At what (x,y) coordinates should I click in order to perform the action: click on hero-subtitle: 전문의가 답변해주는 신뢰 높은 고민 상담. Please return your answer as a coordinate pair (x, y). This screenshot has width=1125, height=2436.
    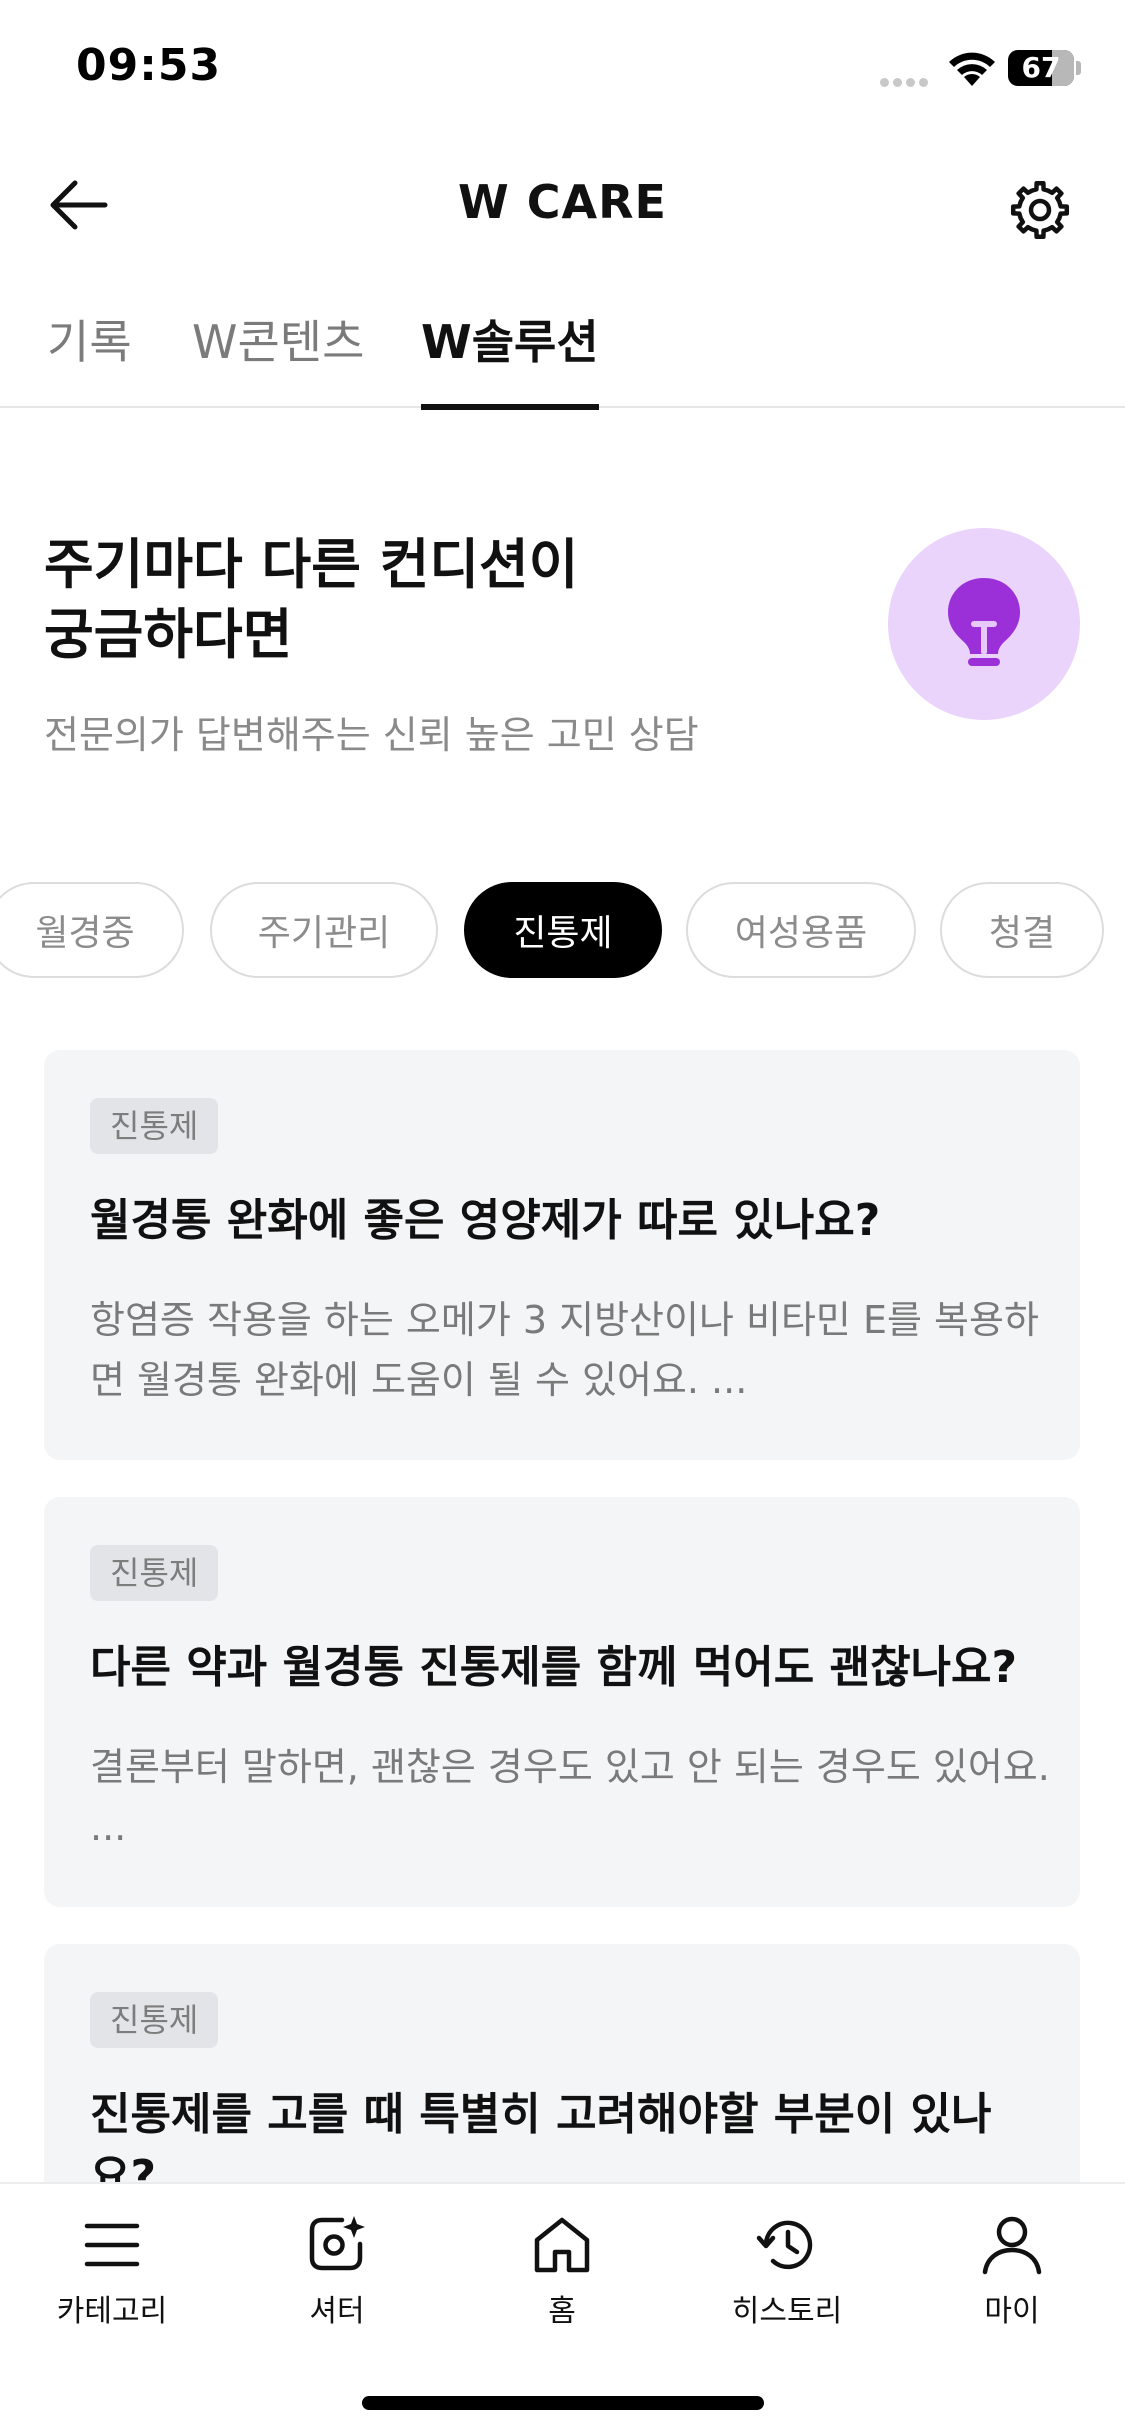
    Looking at the image, I should click on (371, 735).